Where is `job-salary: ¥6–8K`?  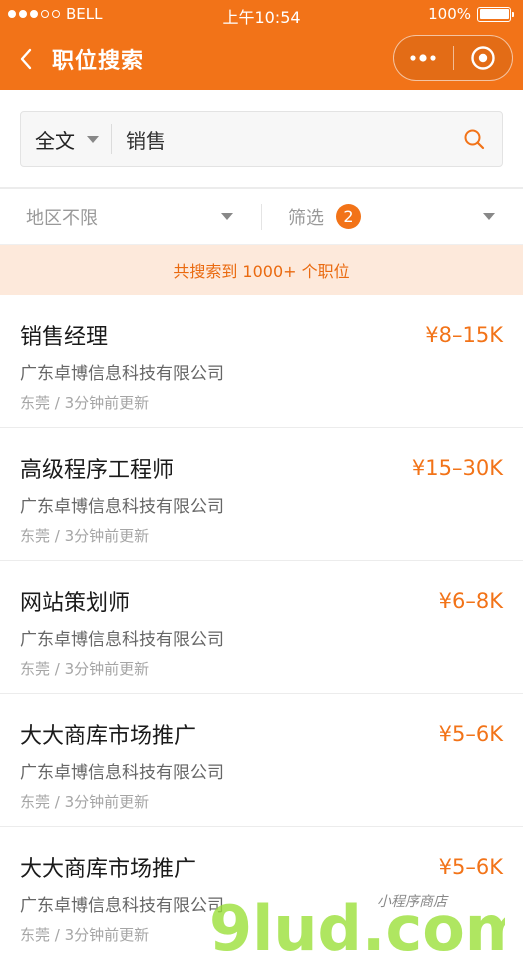 job-salary: ¥6–8K is located at coordinates (470, 601).